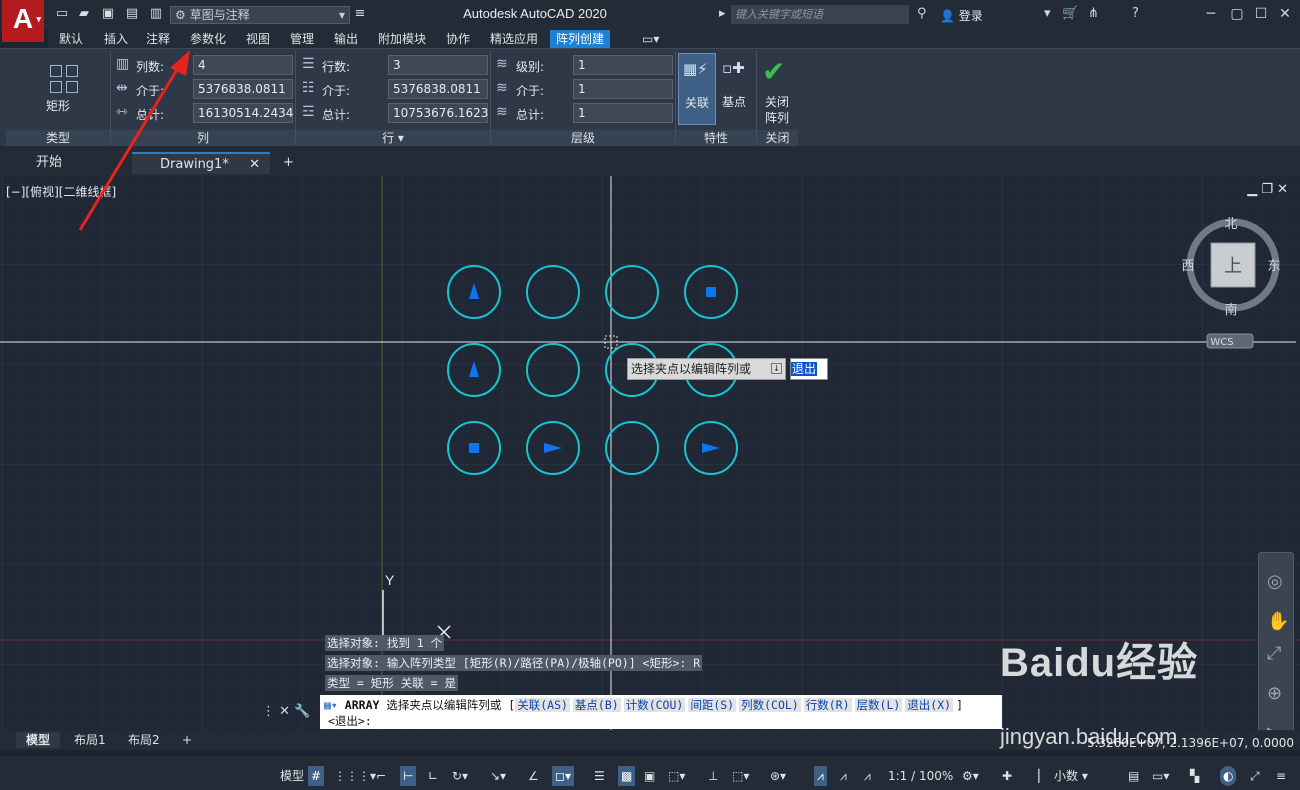 This screenshot has width=1300, height=790. Describe the element at coordinates (623, 89) in the screenshot. I see `levels-between-input: 1` at that location.